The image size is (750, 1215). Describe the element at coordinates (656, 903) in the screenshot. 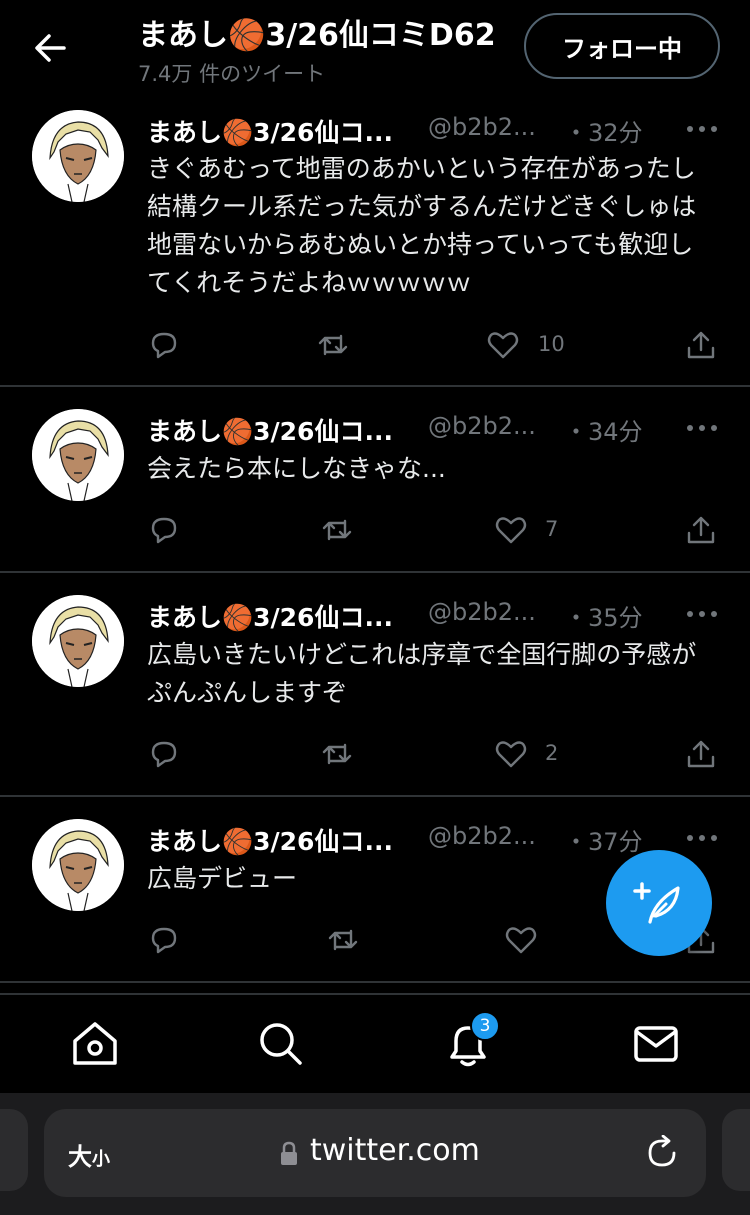

I see `compose-icon` at that location.